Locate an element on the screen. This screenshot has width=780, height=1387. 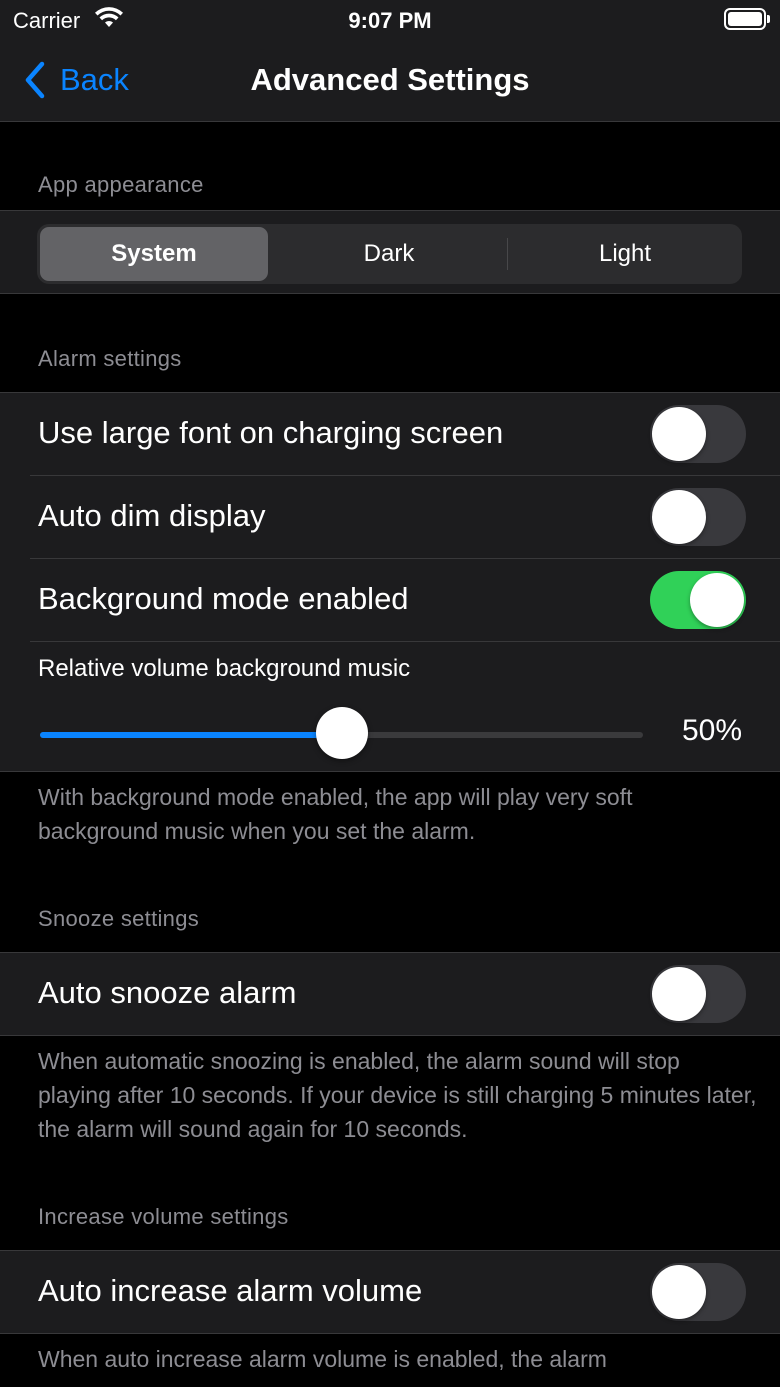
auto-increase-label: Auto increase alarm volume is located at coordinates (230, 1290).